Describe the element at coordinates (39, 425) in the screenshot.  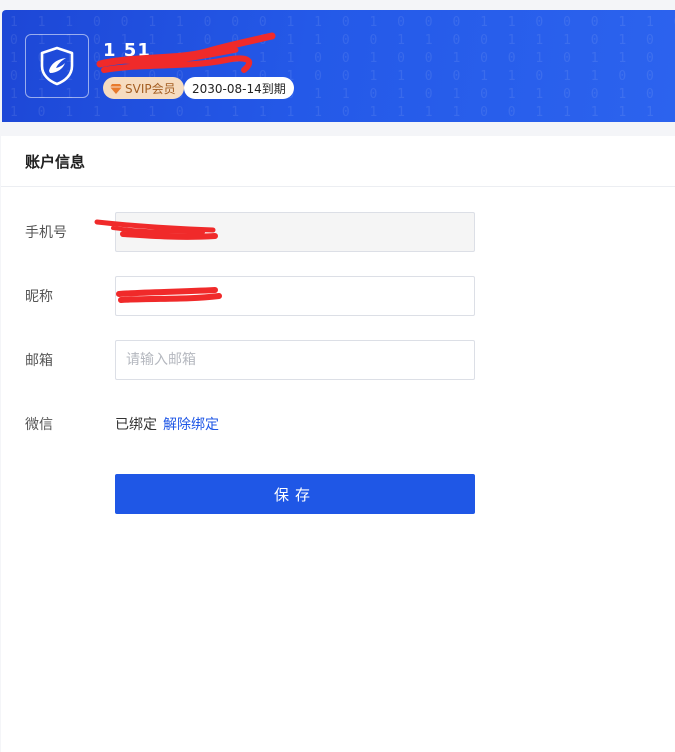
I see `wechat-label: 微信` at that location.